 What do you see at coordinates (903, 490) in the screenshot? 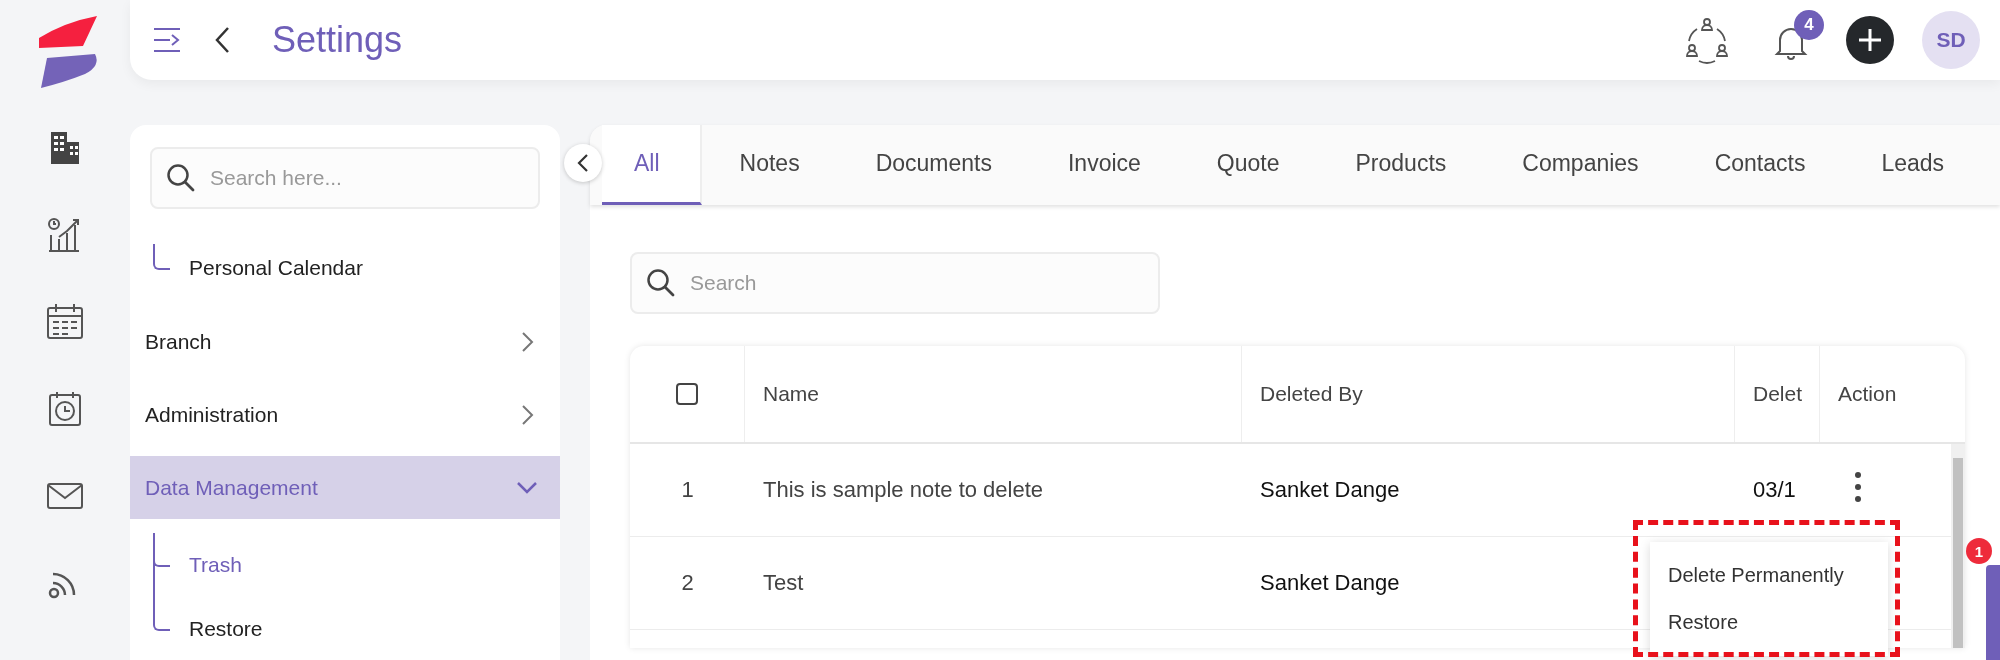
I see `table-cell: This is sample note to delete` at bounding box center [903, 490].